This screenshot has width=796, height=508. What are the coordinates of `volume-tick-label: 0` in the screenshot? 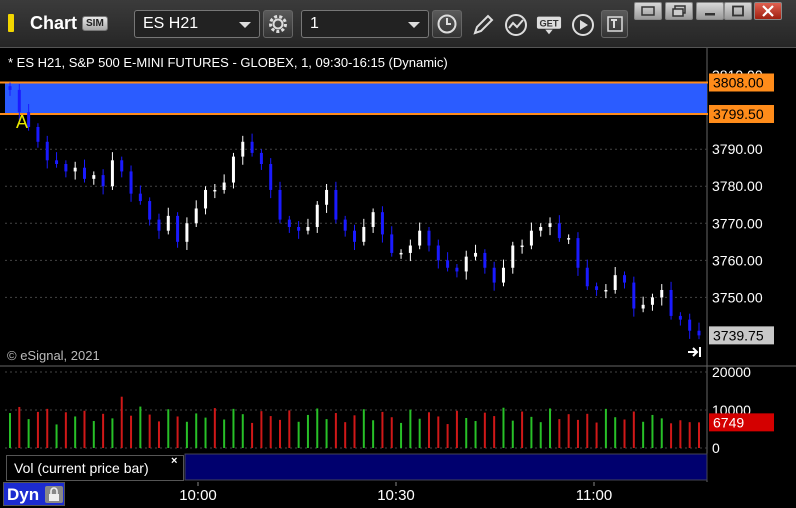 It's located at (716, 448).